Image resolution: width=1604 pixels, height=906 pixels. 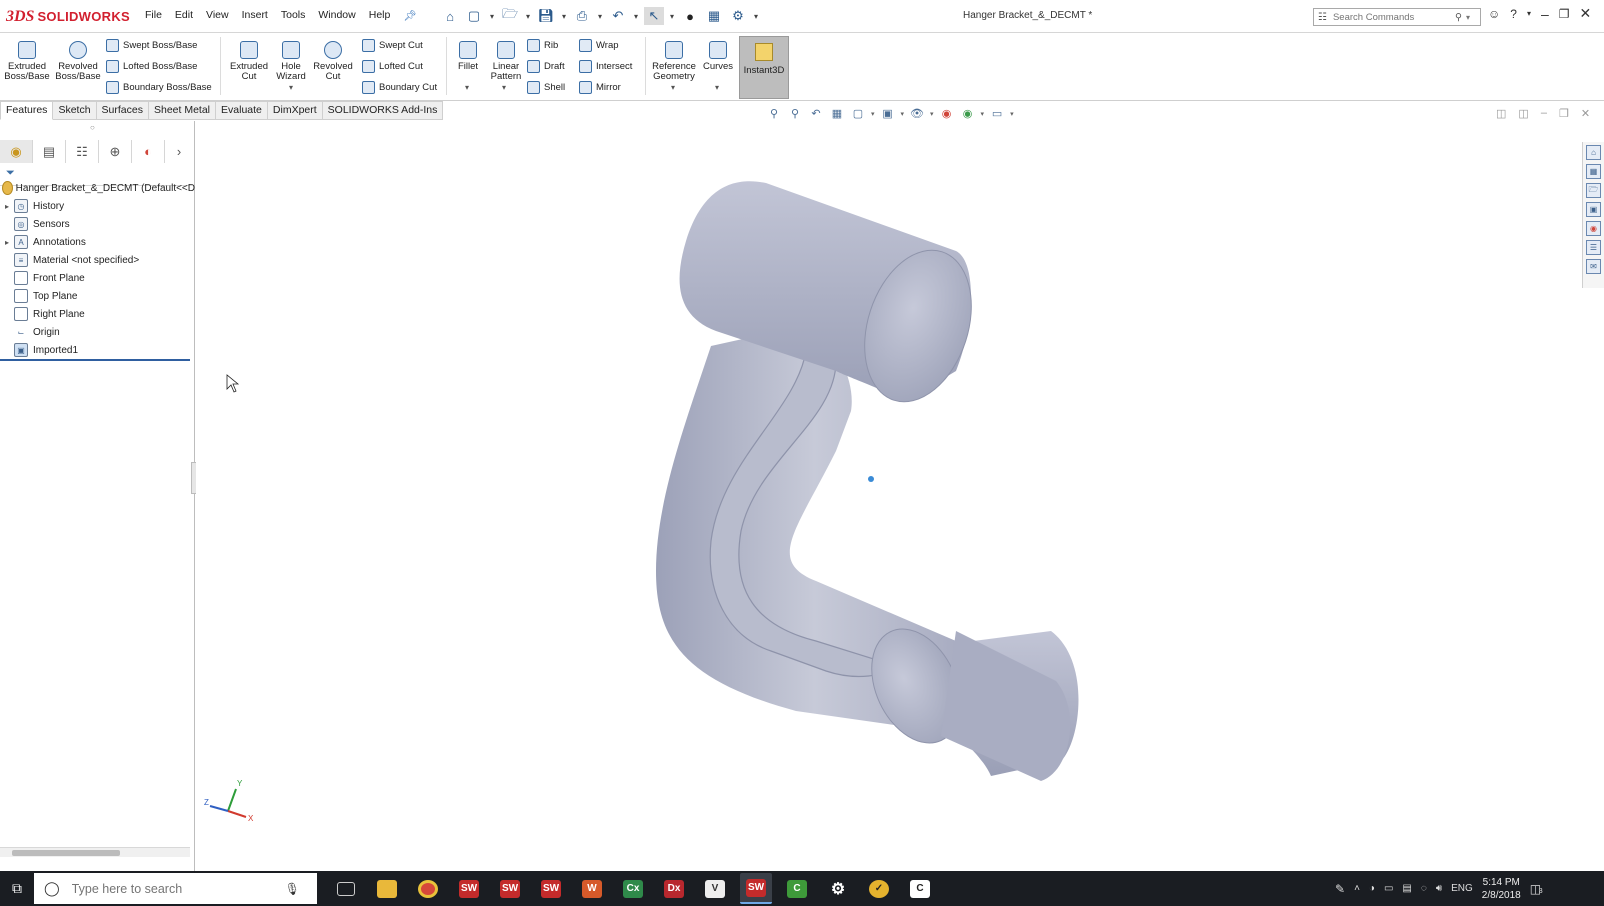 What do you see at coordinates (879, 888) in the screenshot?
I see `norton-check-icon: ✓` at bounding box center [879, 888].